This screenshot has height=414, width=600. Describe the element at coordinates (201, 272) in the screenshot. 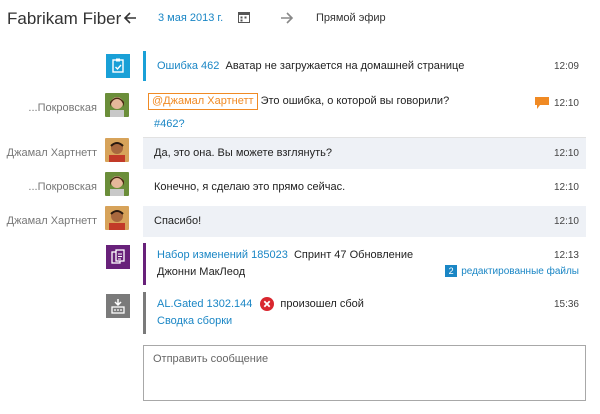

I see `changeset-author: Джонни МакЛеод` at that location.